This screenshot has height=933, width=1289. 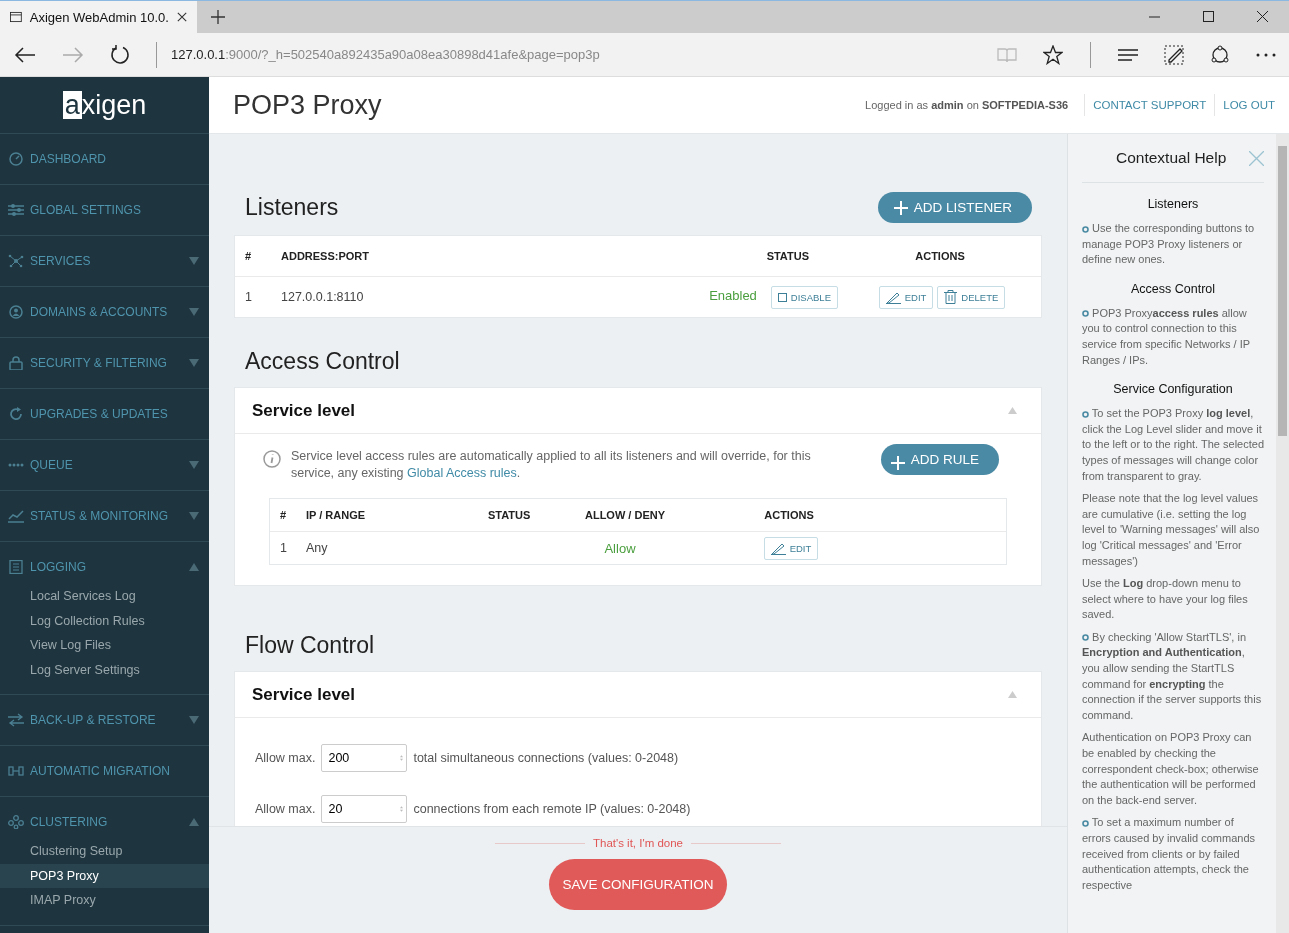 I want to click on table-cell: 127.0.0.1:8110, so click(x=322, y=297).